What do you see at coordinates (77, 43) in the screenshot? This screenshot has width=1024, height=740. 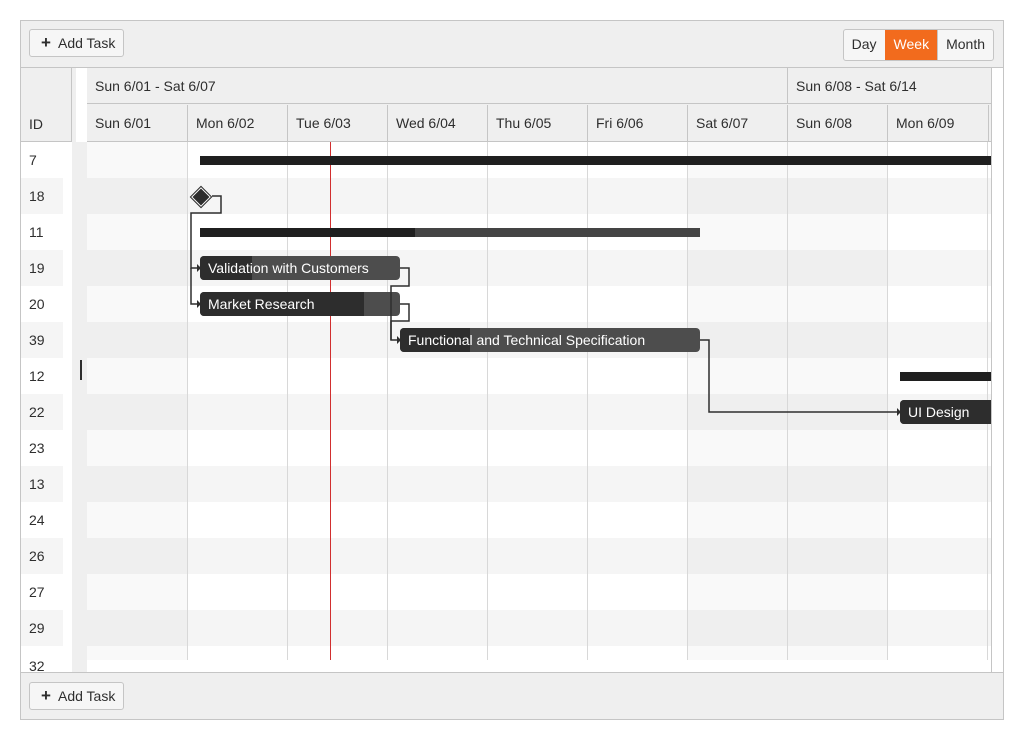 I see `add-task-button: + Add Task` at bounding box center [77, 43].